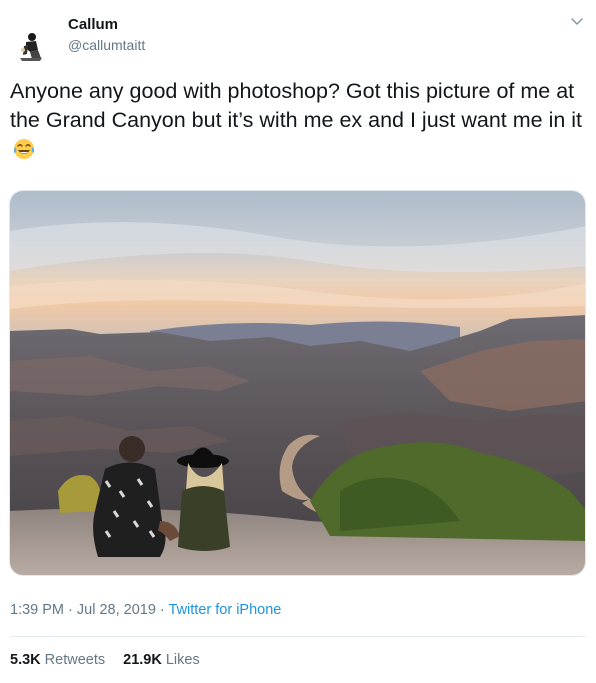 This screenshot has width=596, height=683. I want to click on avatar, so click(30, 46).